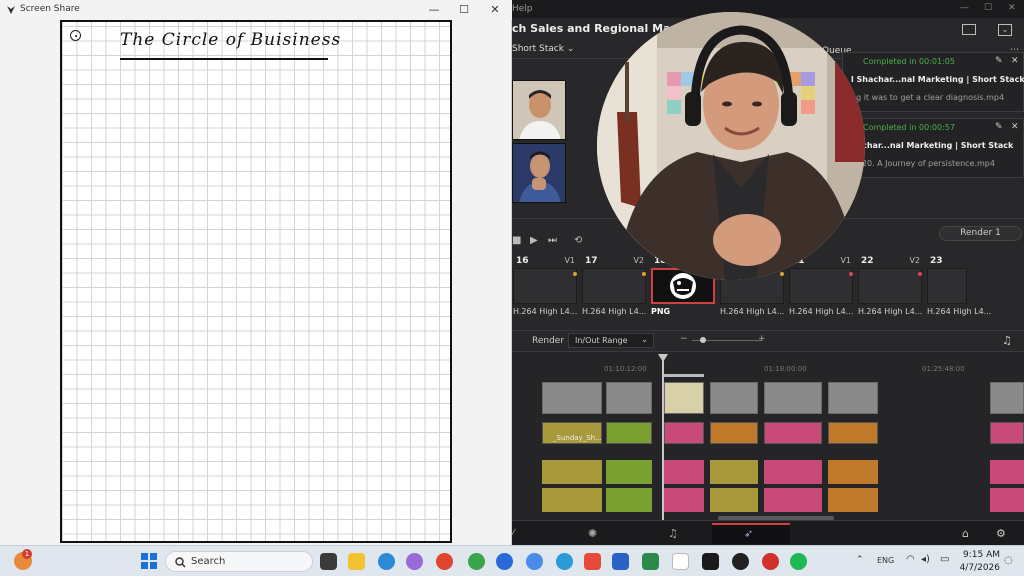 This screenshot has height=576, width=1024. I want to click on zoom-in-icon: +, so click(762, 339).